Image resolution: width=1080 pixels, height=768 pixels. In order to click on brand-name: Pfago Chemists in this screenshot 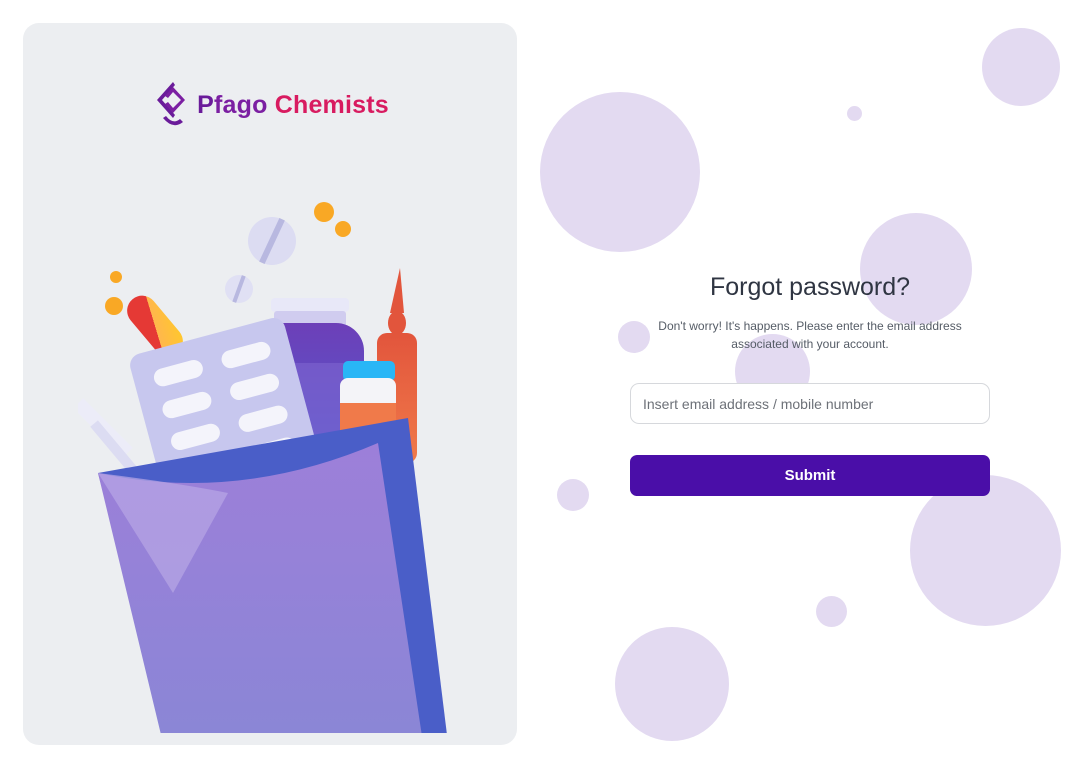, I will do `click(293, 105)`.